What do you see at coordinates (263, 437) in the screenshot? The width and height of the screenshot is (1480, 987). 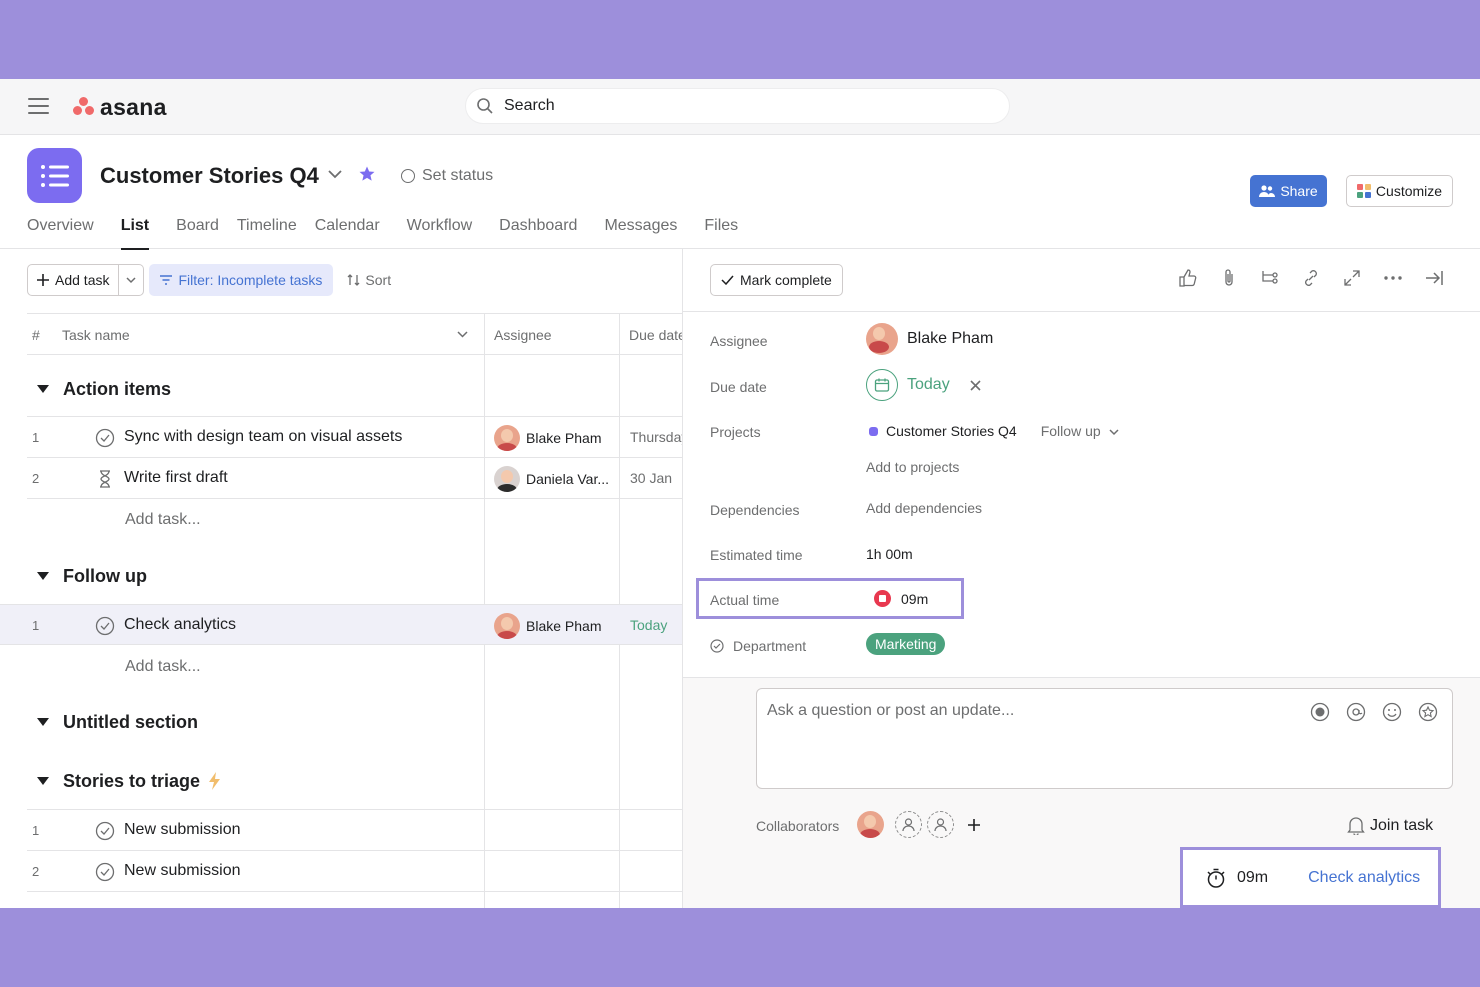 I see `task-name: Sync with design team on visual assets` at bounding box center [263, 437].